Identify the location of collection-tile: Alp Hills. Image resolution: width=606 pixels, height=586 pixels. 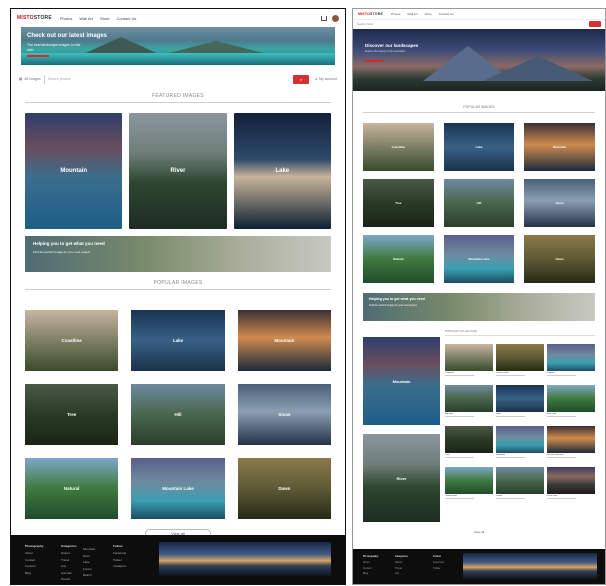
(469, 401).